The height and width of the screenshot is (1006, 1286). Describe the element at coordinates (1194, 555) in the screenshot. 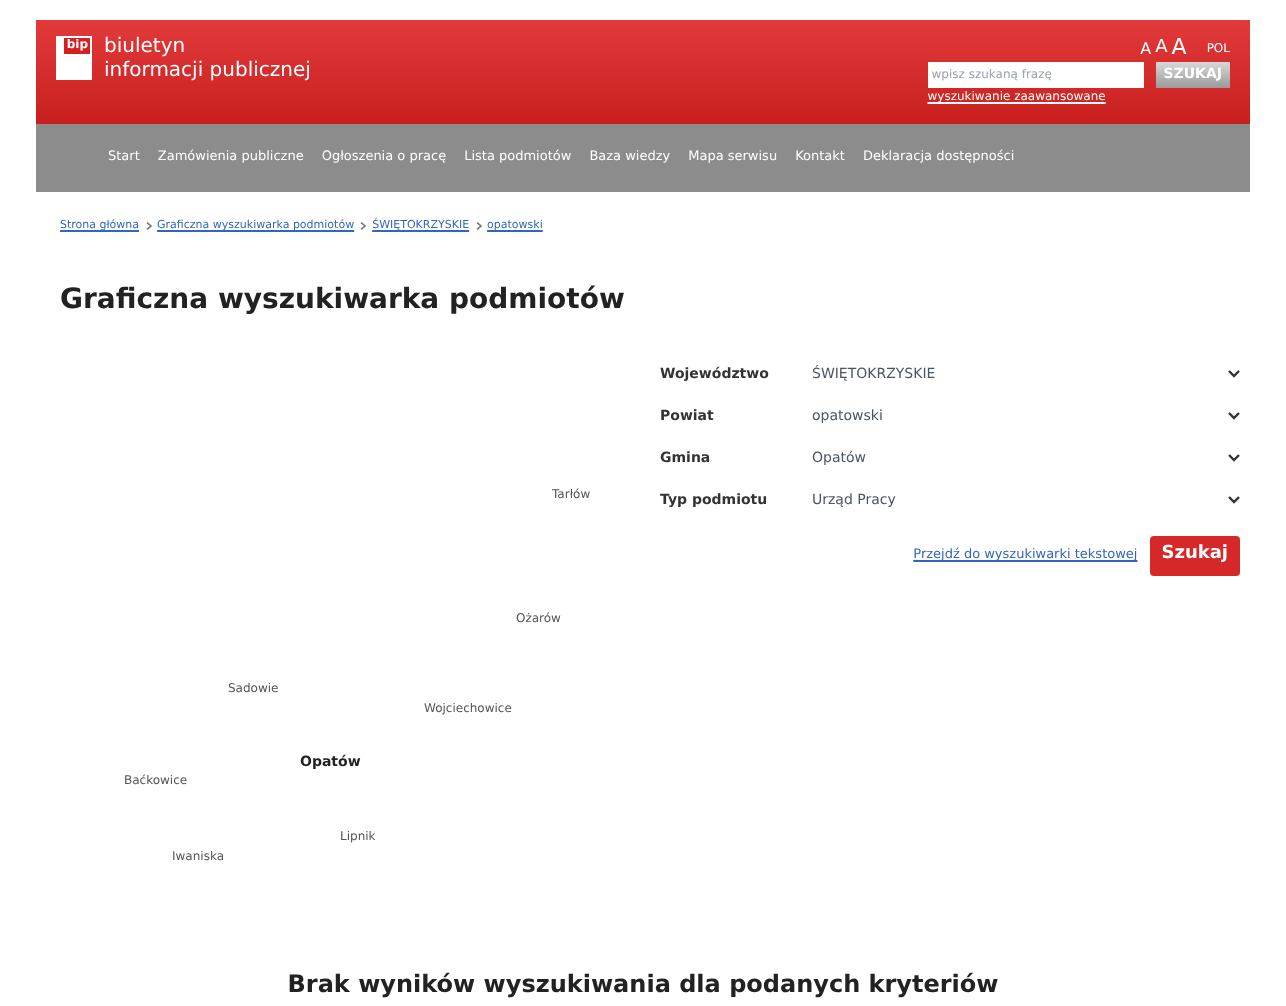

I see `search-button: Szukaj` at that location.